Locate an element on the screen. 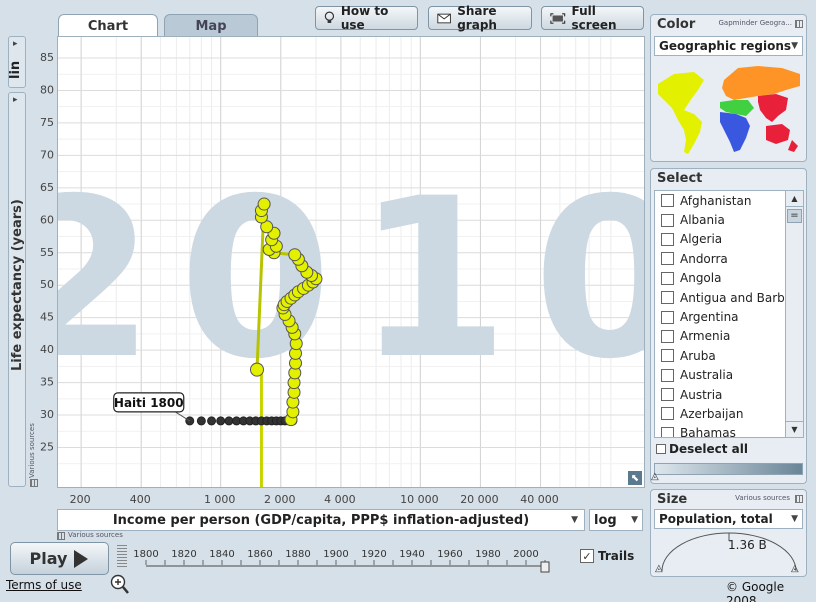 The image size is (816, 602). country-item: Argentina is located at coordinates (729, 316).